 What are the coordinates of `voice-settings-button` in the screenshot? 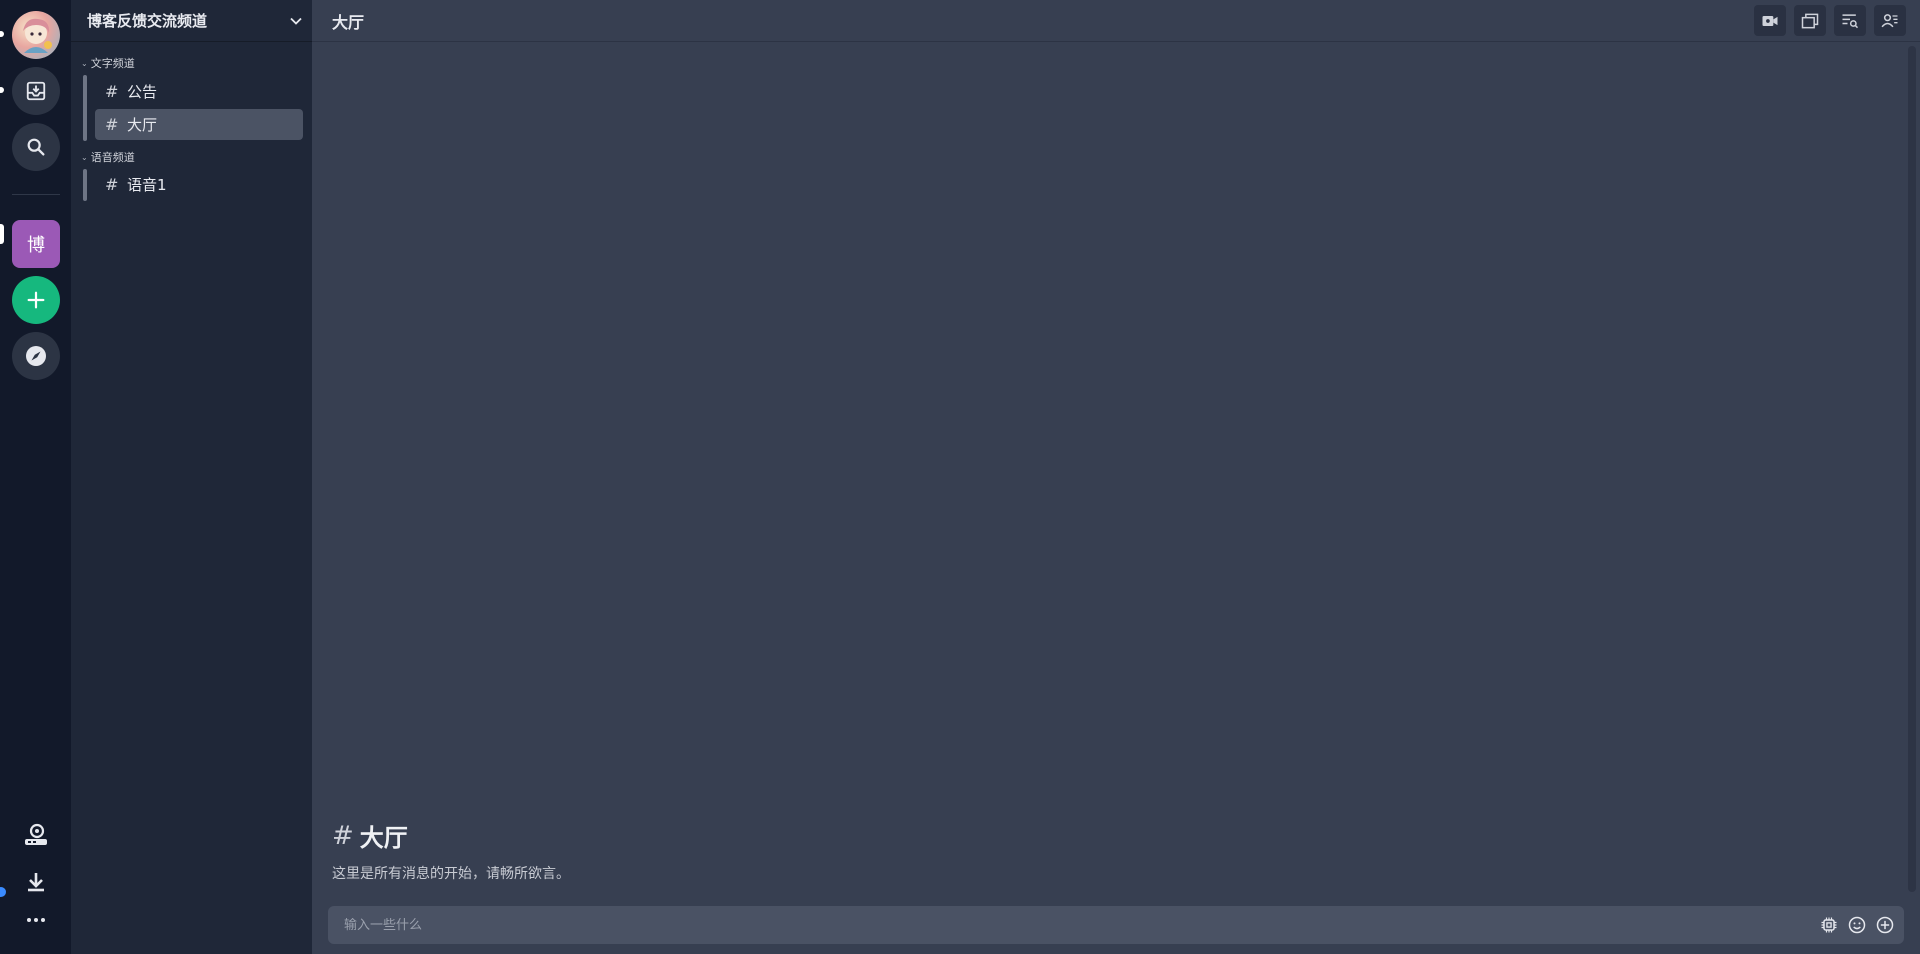 It's located at (36, 836).